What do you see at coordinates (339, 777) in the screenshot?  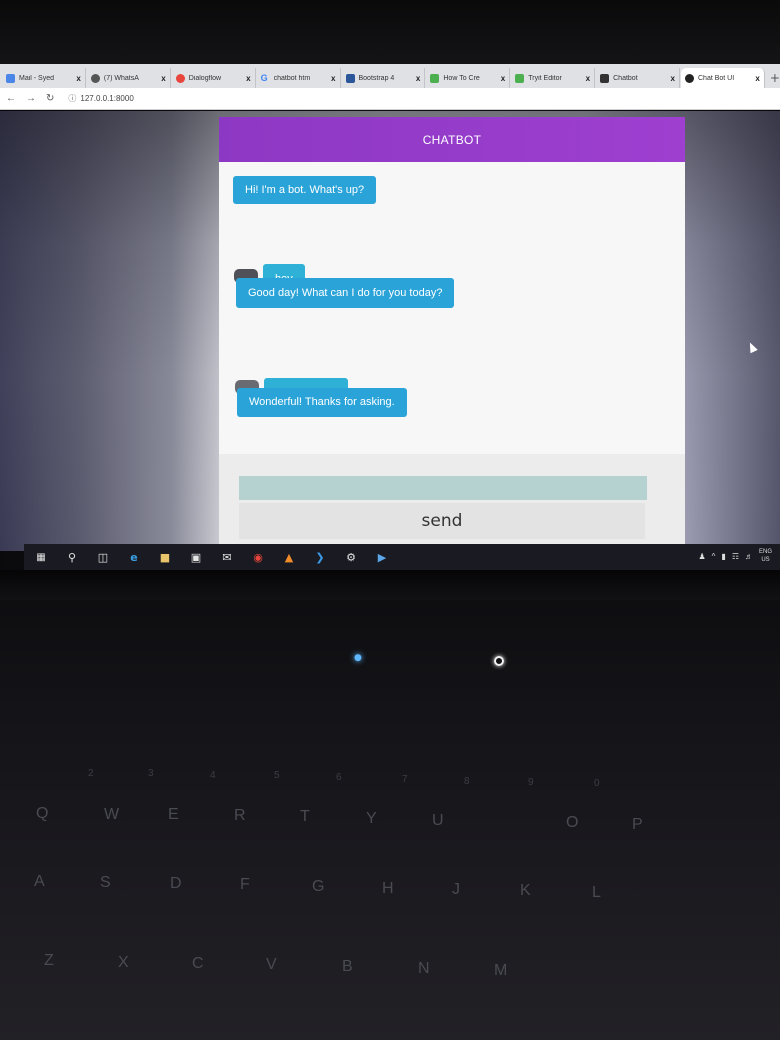 I see `keyboard-key-icon: 6` at bounding box center [339, 777].